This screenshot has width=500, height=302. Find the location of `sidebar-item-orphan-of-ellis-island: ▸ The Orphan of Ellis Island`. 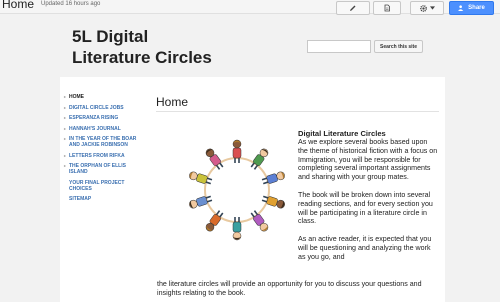

sidebar-item-orphan-of-ellis-island: ▸ The Orphan of Ellis Island is located at coordinates (104, 169).